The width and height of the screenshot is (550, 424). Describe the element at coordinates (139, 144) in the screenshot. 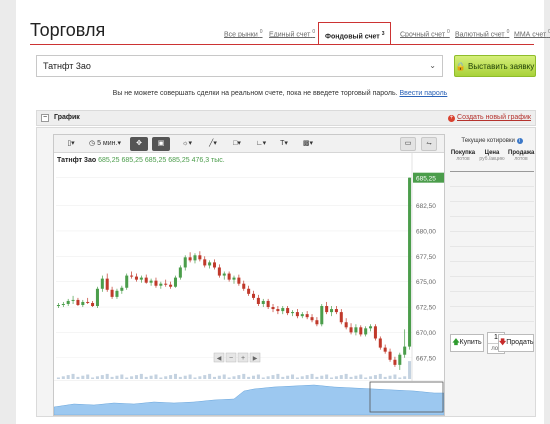

I see `crosshair-icon: ✥` at that location.